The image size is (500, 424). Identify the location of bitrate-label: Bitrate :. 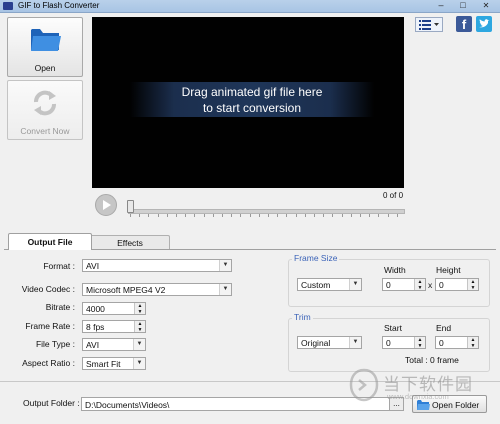
(60, 307).